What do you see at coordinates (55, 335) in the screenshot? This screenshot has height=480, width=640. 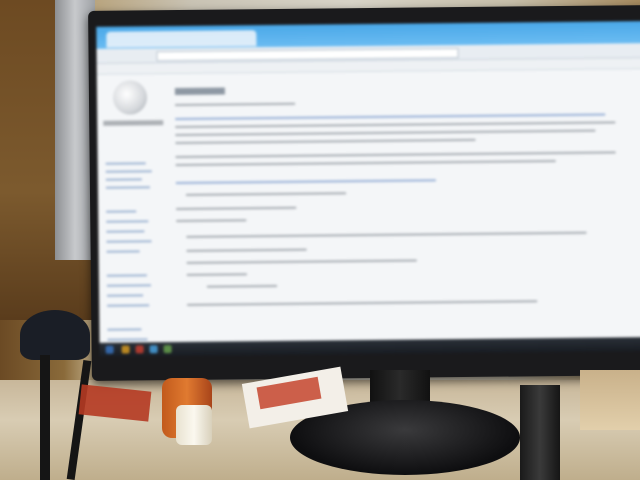 I see `lamp-head` at bounding box center [55, 335].